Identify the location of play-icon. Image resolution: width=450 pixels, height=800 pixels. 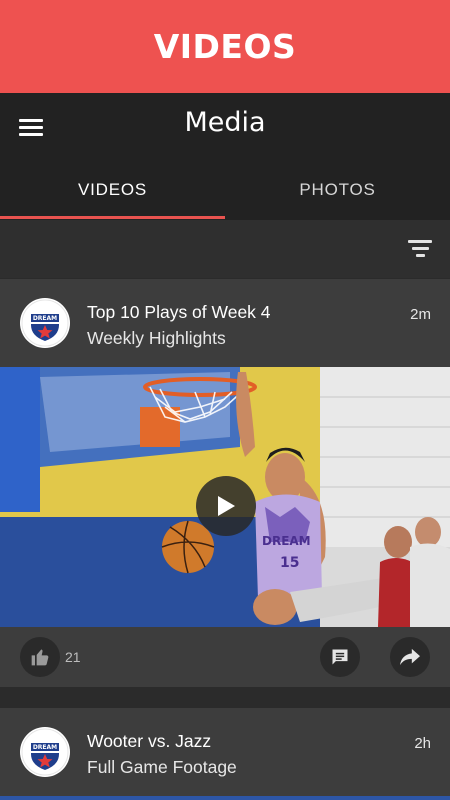
(226, 506).